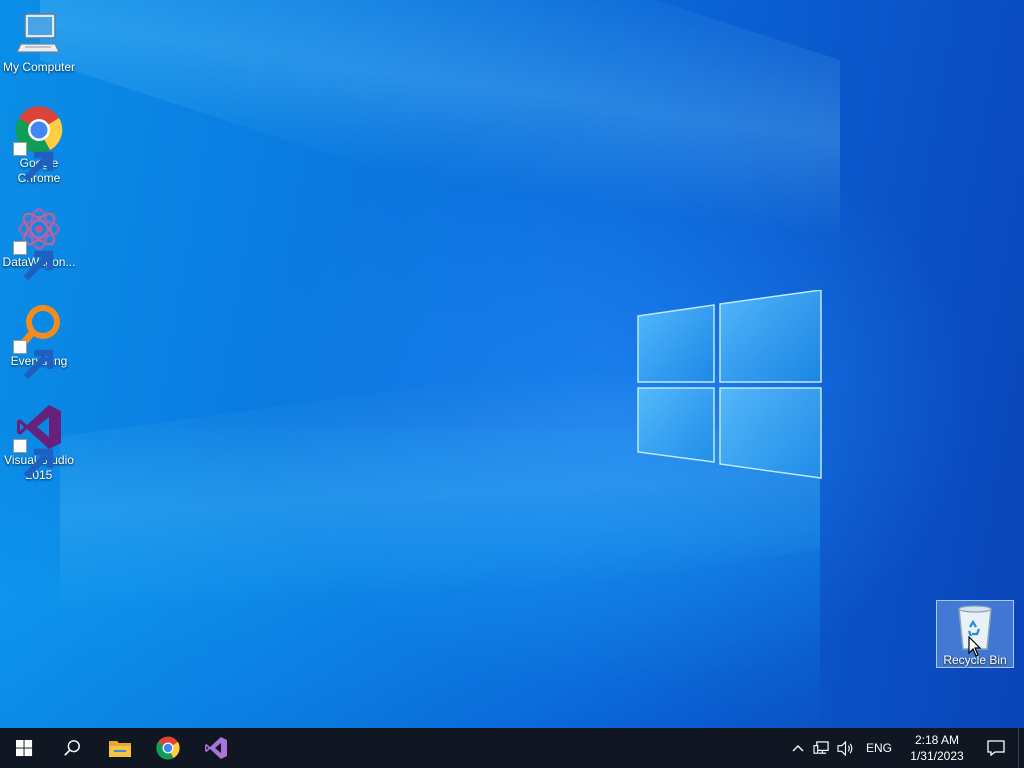 The width and height of the screenshot is (1024, 768). Describe the element at coordinates (512, 748) in the screenshot. I see `taskbar: ENG 2:18 AM 1/31/2023` at that location.